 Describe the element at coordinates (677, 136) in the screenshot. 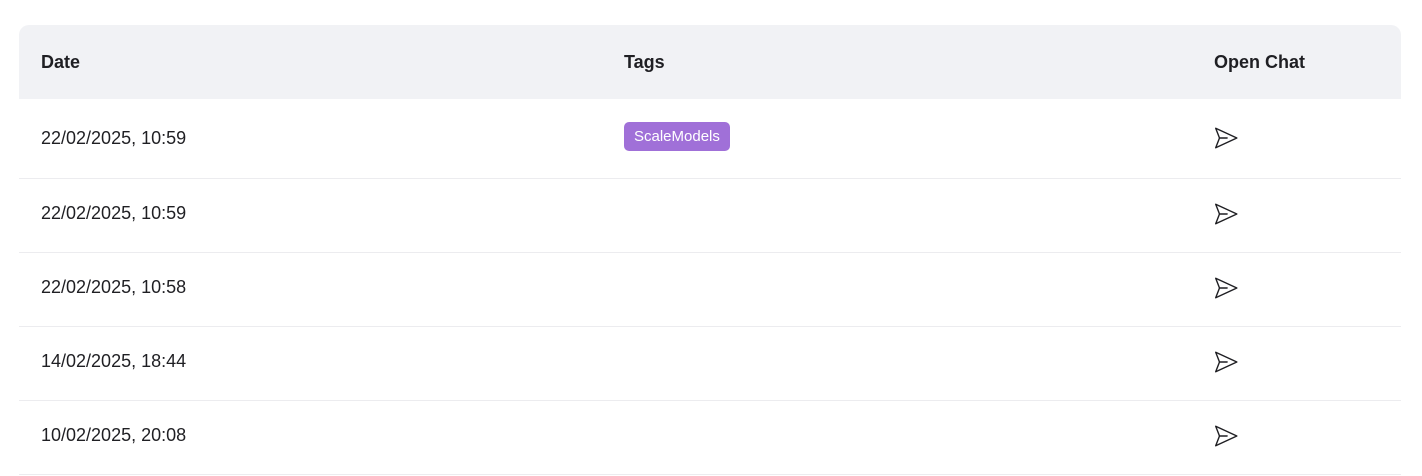

I see `tag-badge: ScaleModels` at that location.